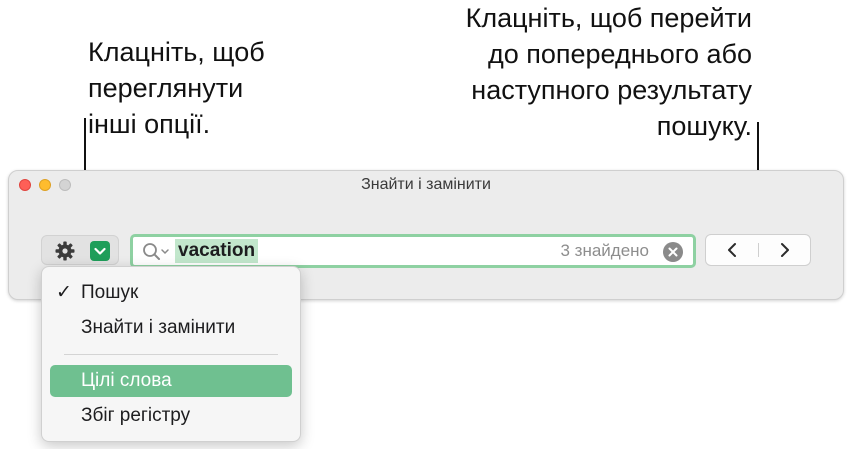 Image resolution: width=849 pixels, height=449 pixels. Describe the element at coordinates (65, 251) in the screenshot. I see `gear-icon` at that location.